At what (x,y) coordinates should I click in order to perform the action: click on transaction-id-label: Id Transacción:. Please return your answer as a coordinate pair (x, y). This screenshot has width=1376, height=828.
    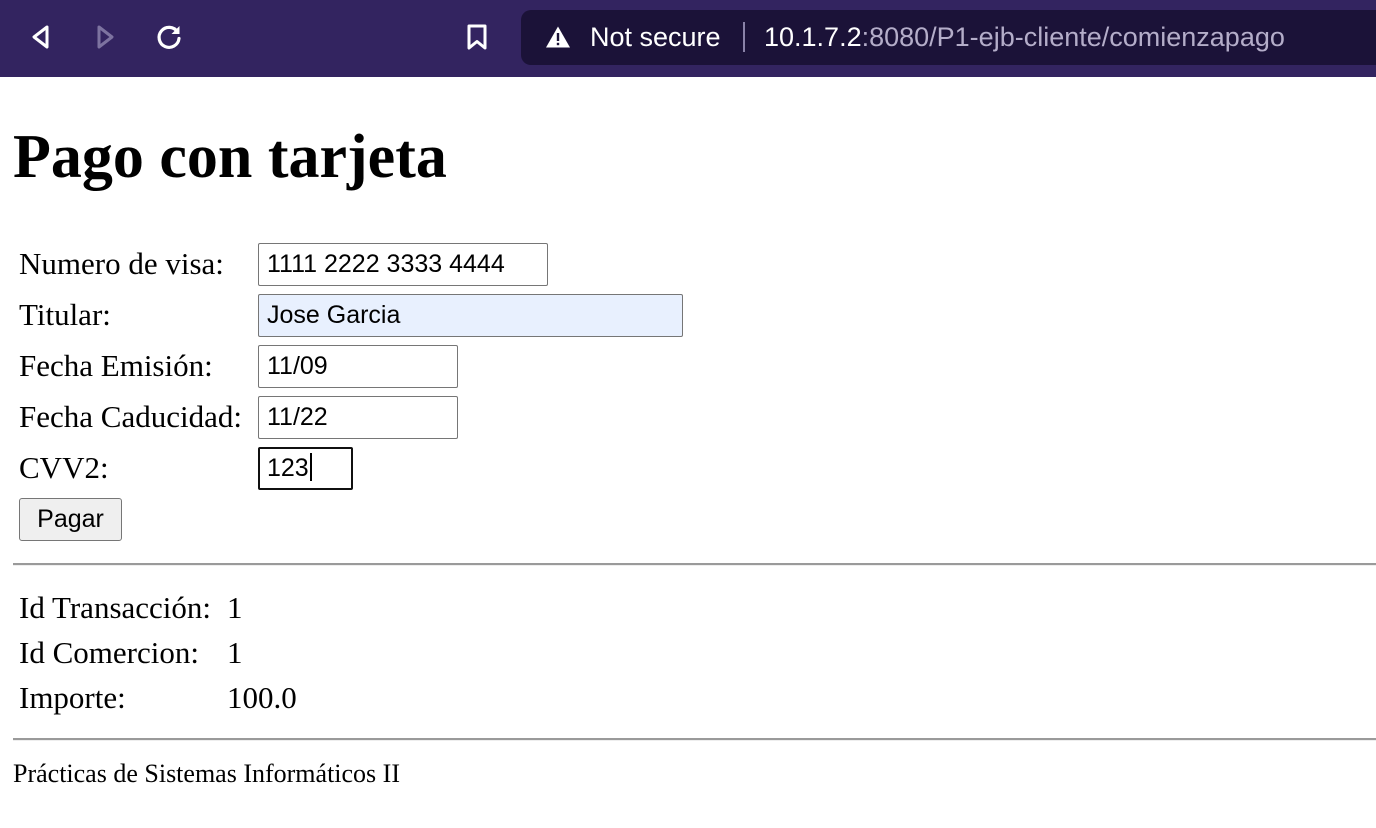
    Looking at the image, I should click on (115, 607).